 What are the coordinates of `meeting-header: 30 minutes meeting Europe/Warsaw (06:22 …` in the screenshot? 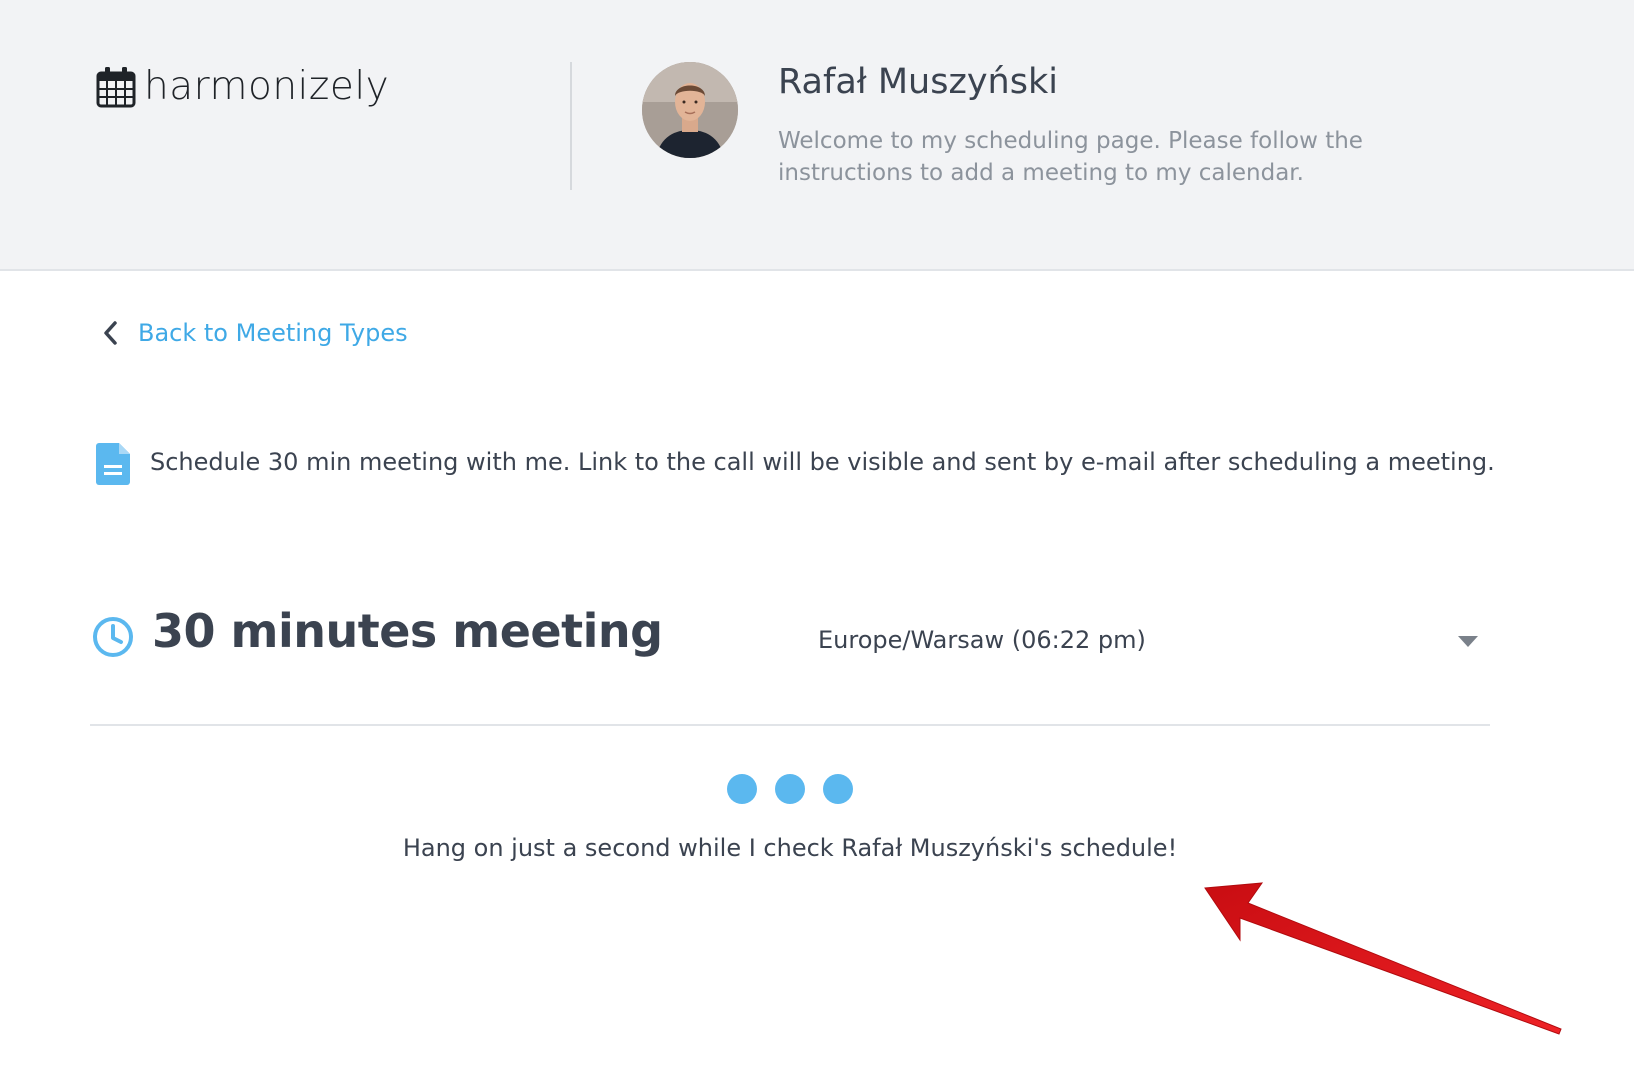 It's located at (792, 639).